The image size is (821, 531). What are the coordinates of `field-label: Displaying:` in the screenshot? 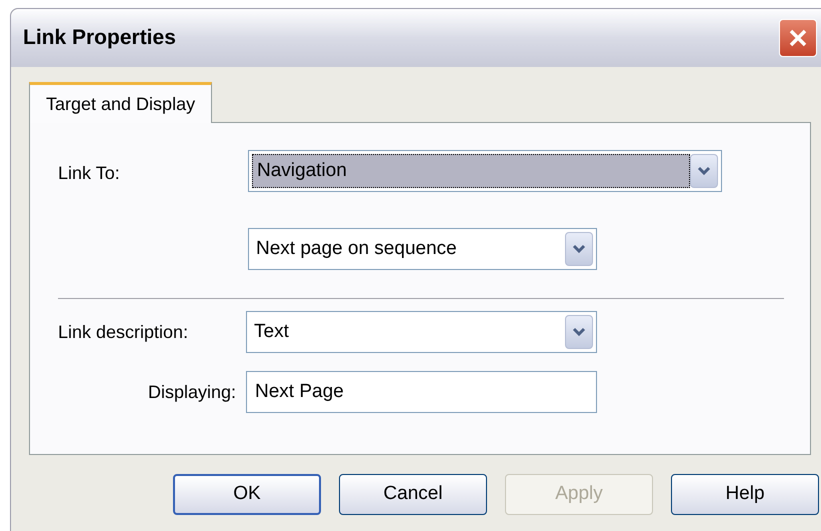 It's located at (191, 392).